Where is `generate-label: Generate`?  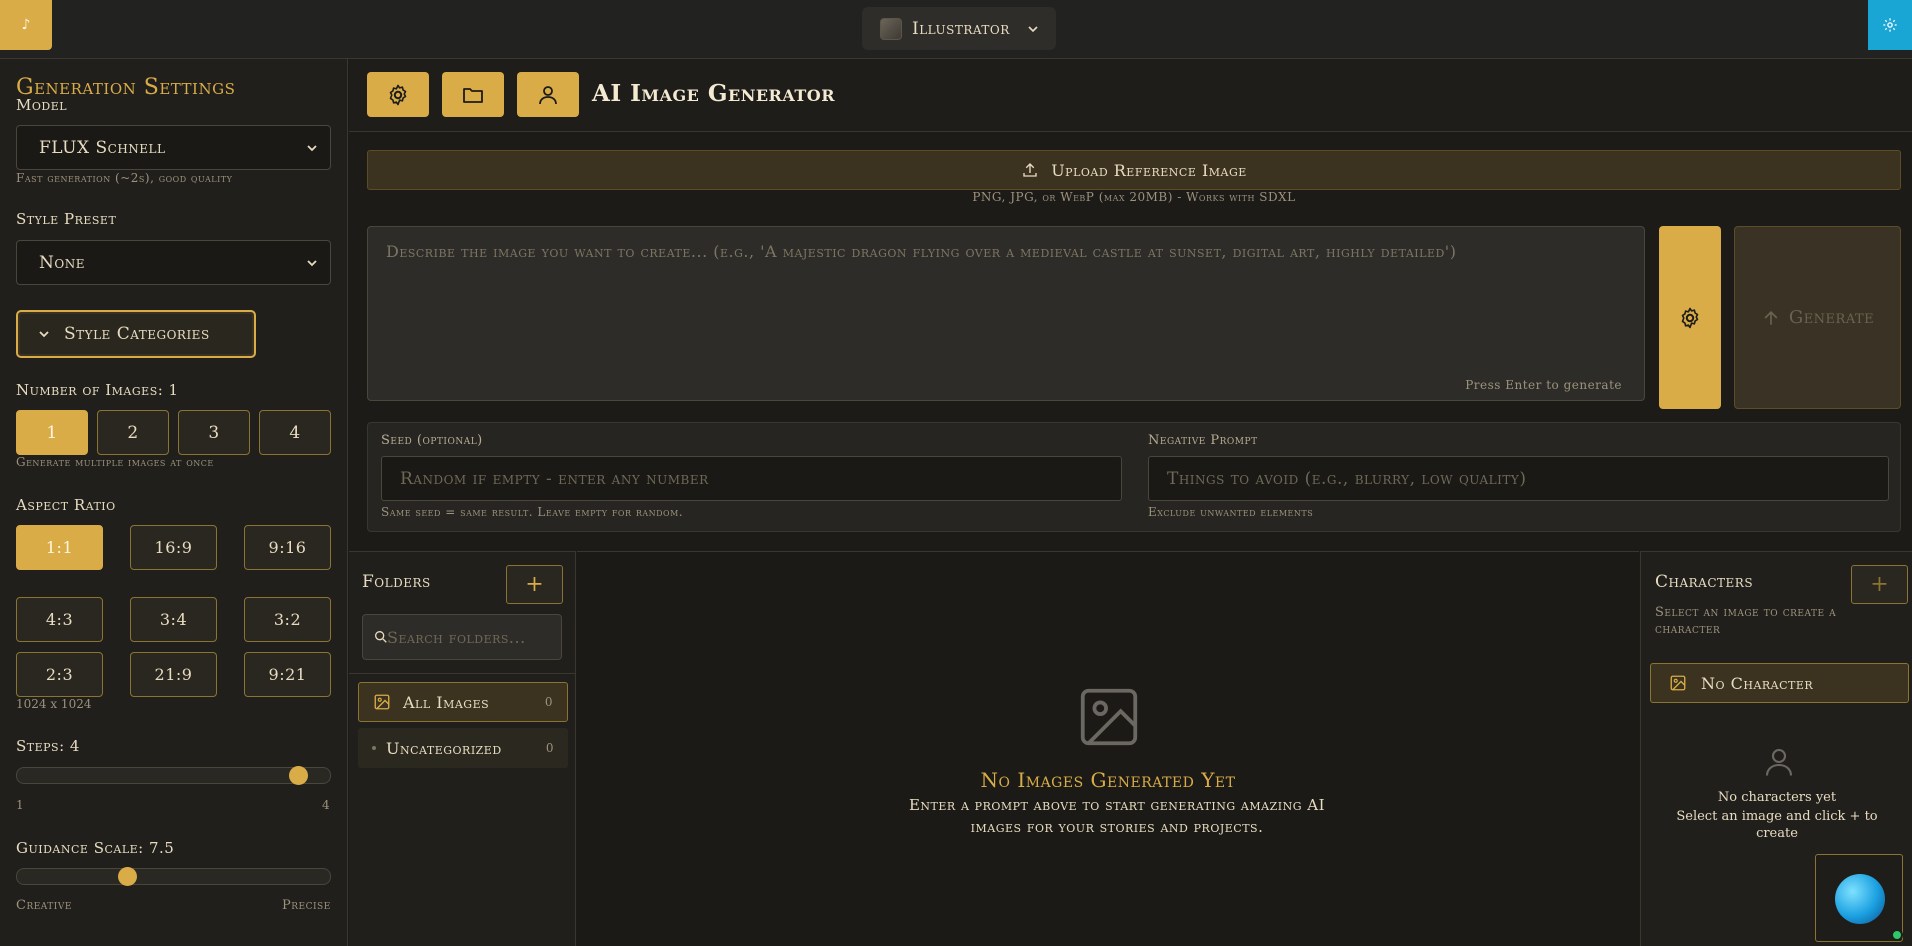 generate-label: Generate is located at coordinates (1831, 317).